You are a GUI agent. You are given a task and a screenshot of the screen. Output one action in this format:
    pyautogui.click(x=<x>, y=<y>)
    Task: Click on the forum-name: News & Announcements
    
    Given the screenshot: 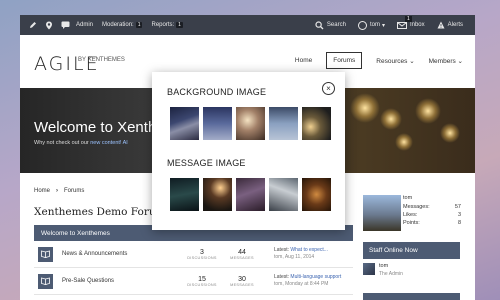 What is the action you would take?
    pyautogui.click(x=103, y=254)
    